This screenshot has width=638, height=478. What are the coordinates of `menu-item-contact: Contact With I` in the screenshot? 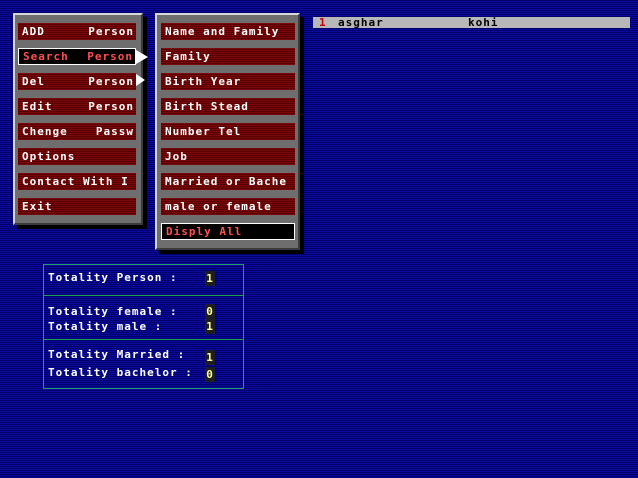 It's located at (77, 181).